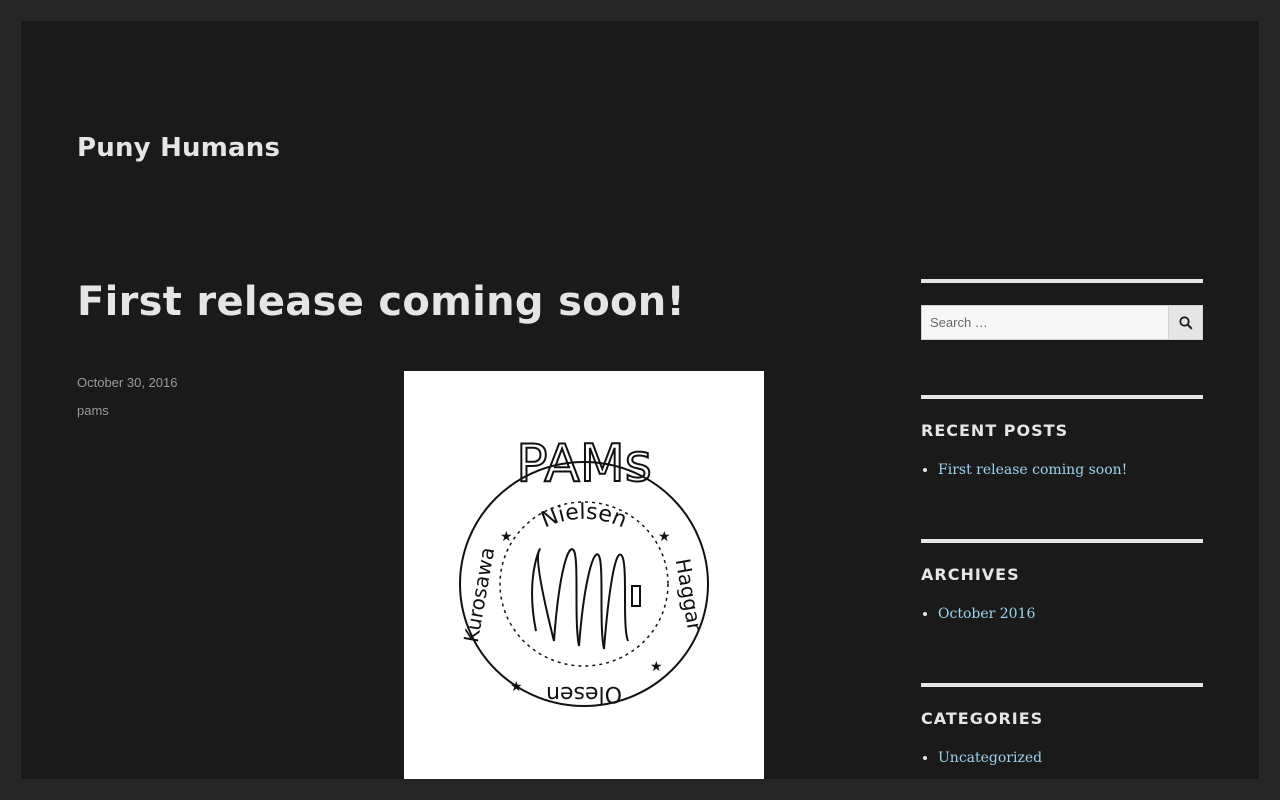 Image resolution: width=1280 pixels, height=800 pixels. I want to click on recent-posts-widget: Recent Posts First release coming soon!, so click(1062, 436).